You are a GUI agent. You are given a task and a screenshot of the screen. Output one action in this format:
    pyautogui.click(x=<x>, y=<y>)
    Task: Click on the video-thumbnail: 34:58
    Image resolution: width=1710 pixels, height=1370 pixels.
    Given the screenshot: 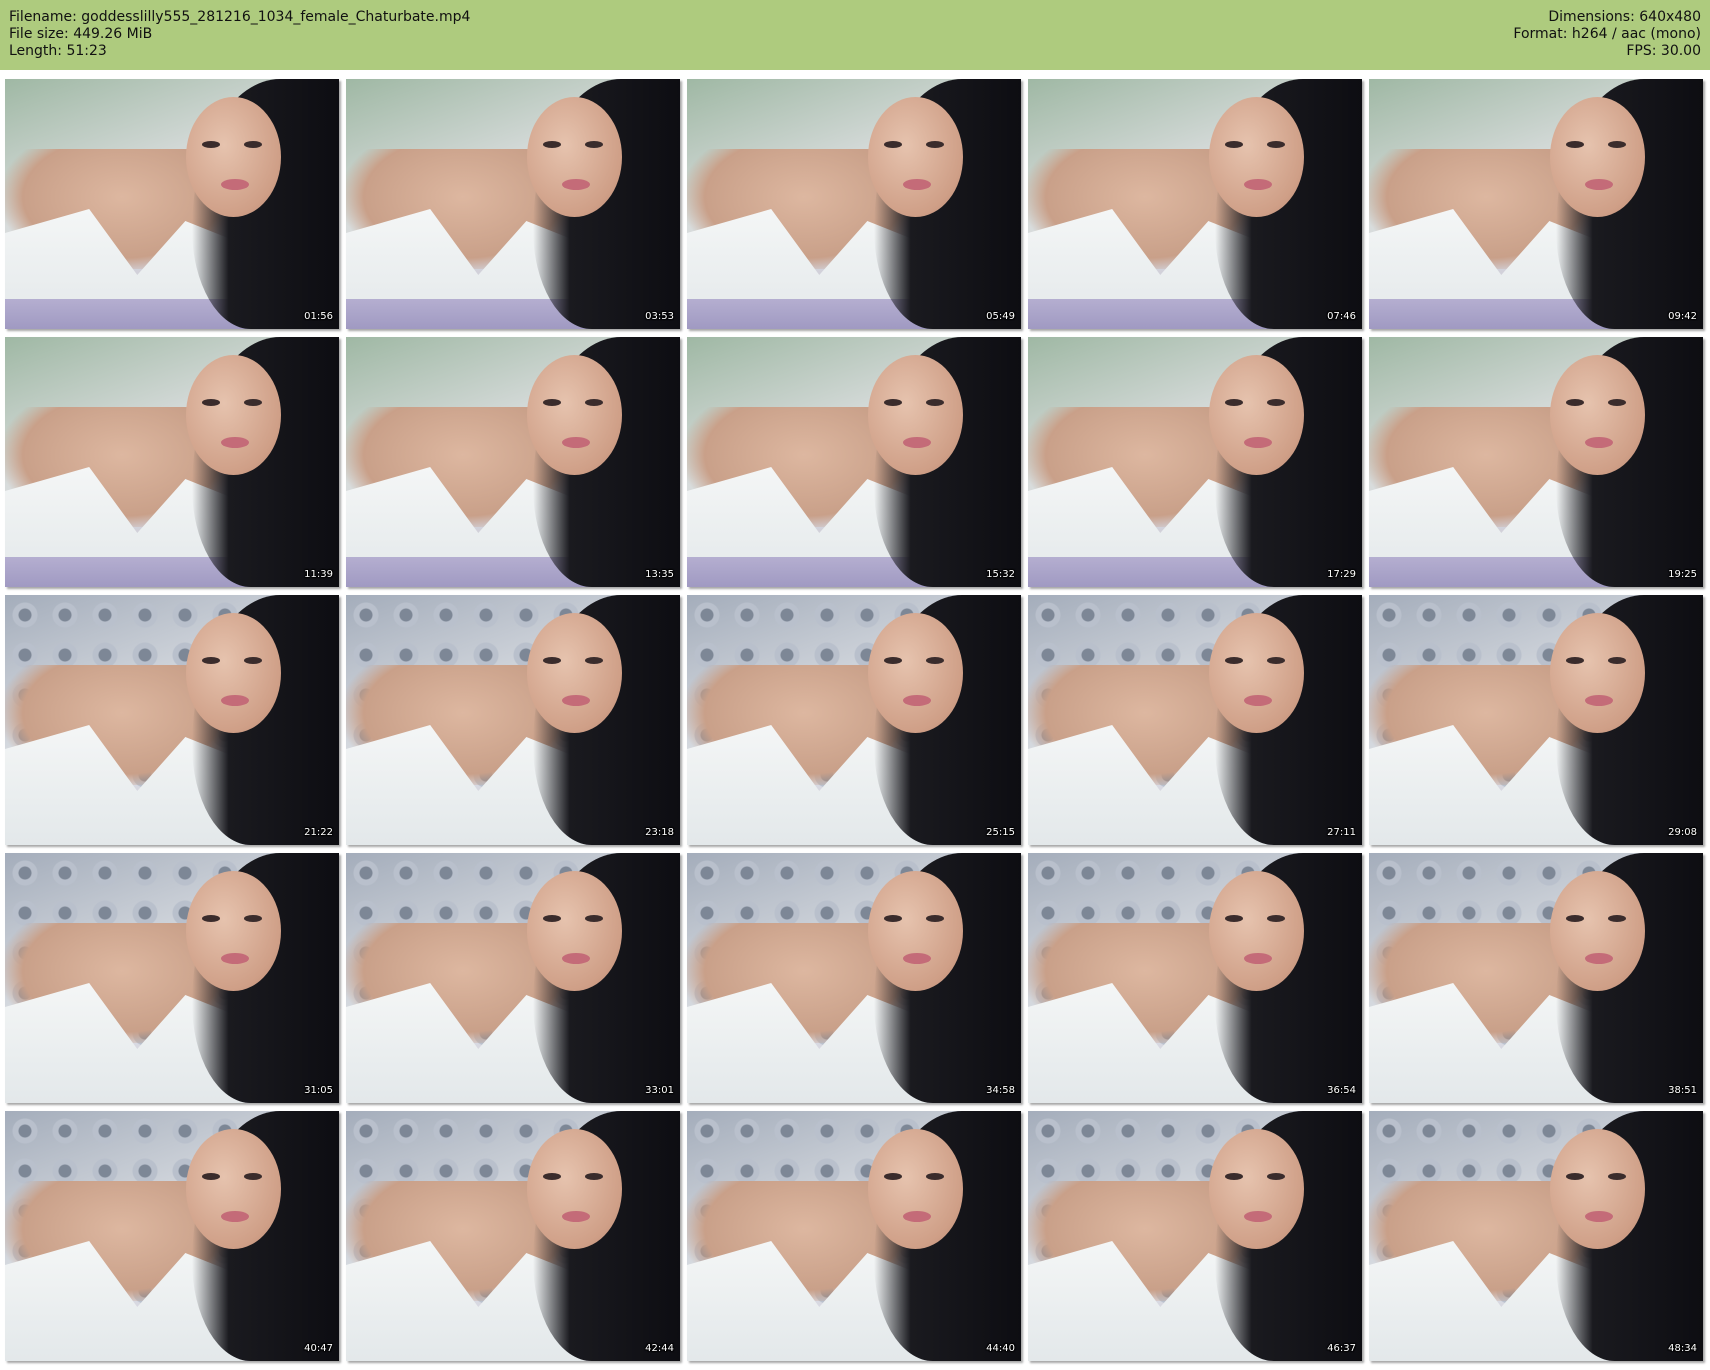 What is the action you would take?
    pyautogui.click(x=854, y=978)
    